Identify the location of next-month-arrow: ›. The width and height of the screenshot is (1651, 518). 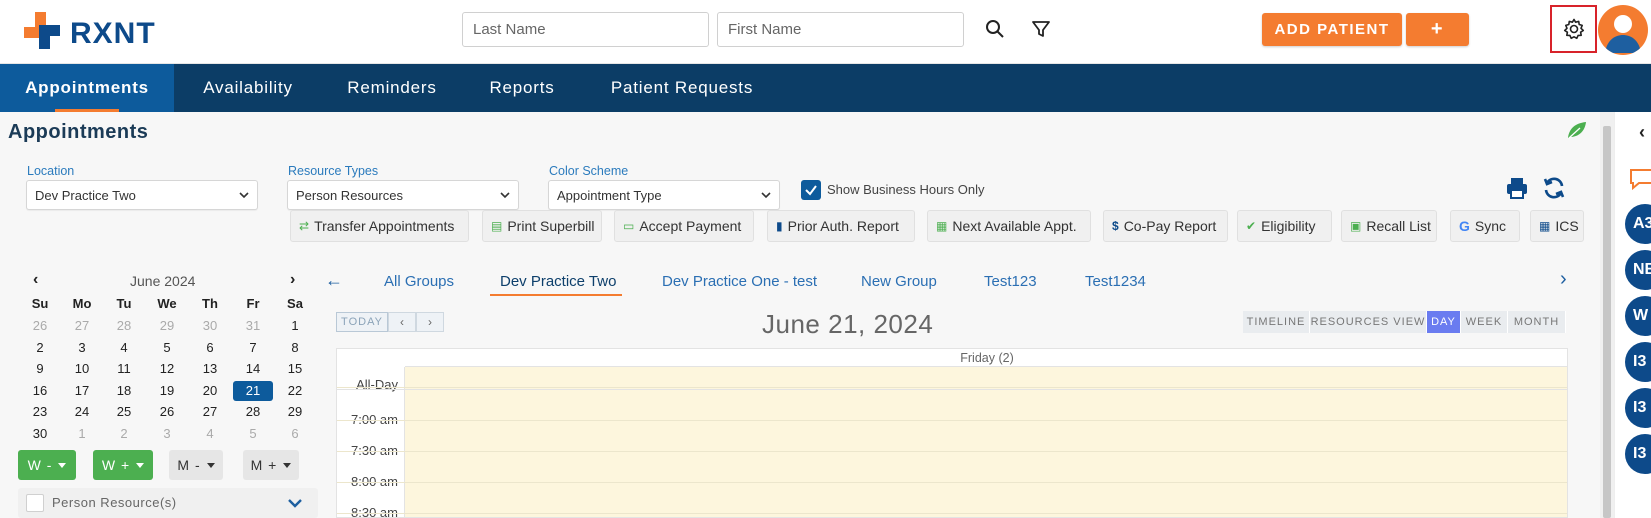
(292, 280).